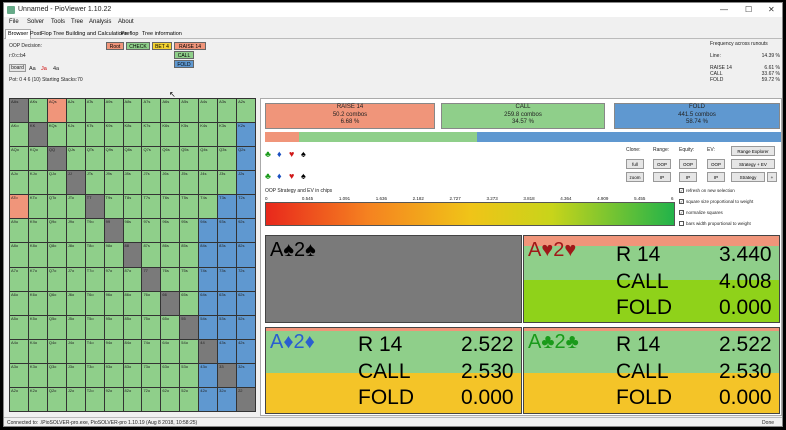 This screenshot has height=430, width=786. I want to click on hand-cell: 92o, so click(113, 399).